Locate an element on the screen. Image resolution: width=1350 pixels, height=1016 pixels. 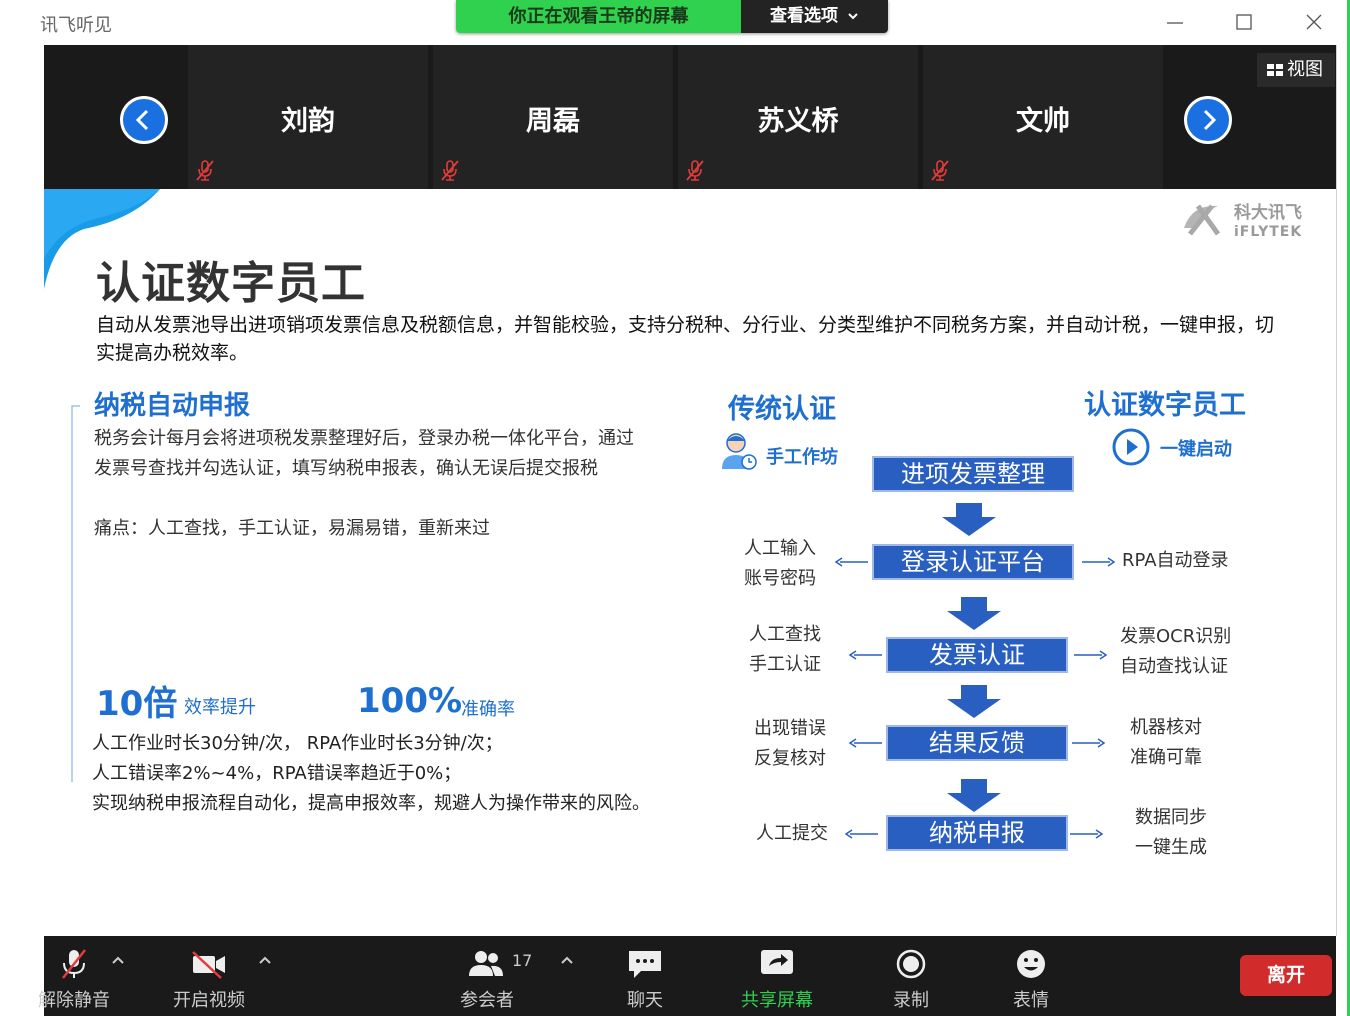
participant-name: 苏义桥 is located at coordinates (798, 121).